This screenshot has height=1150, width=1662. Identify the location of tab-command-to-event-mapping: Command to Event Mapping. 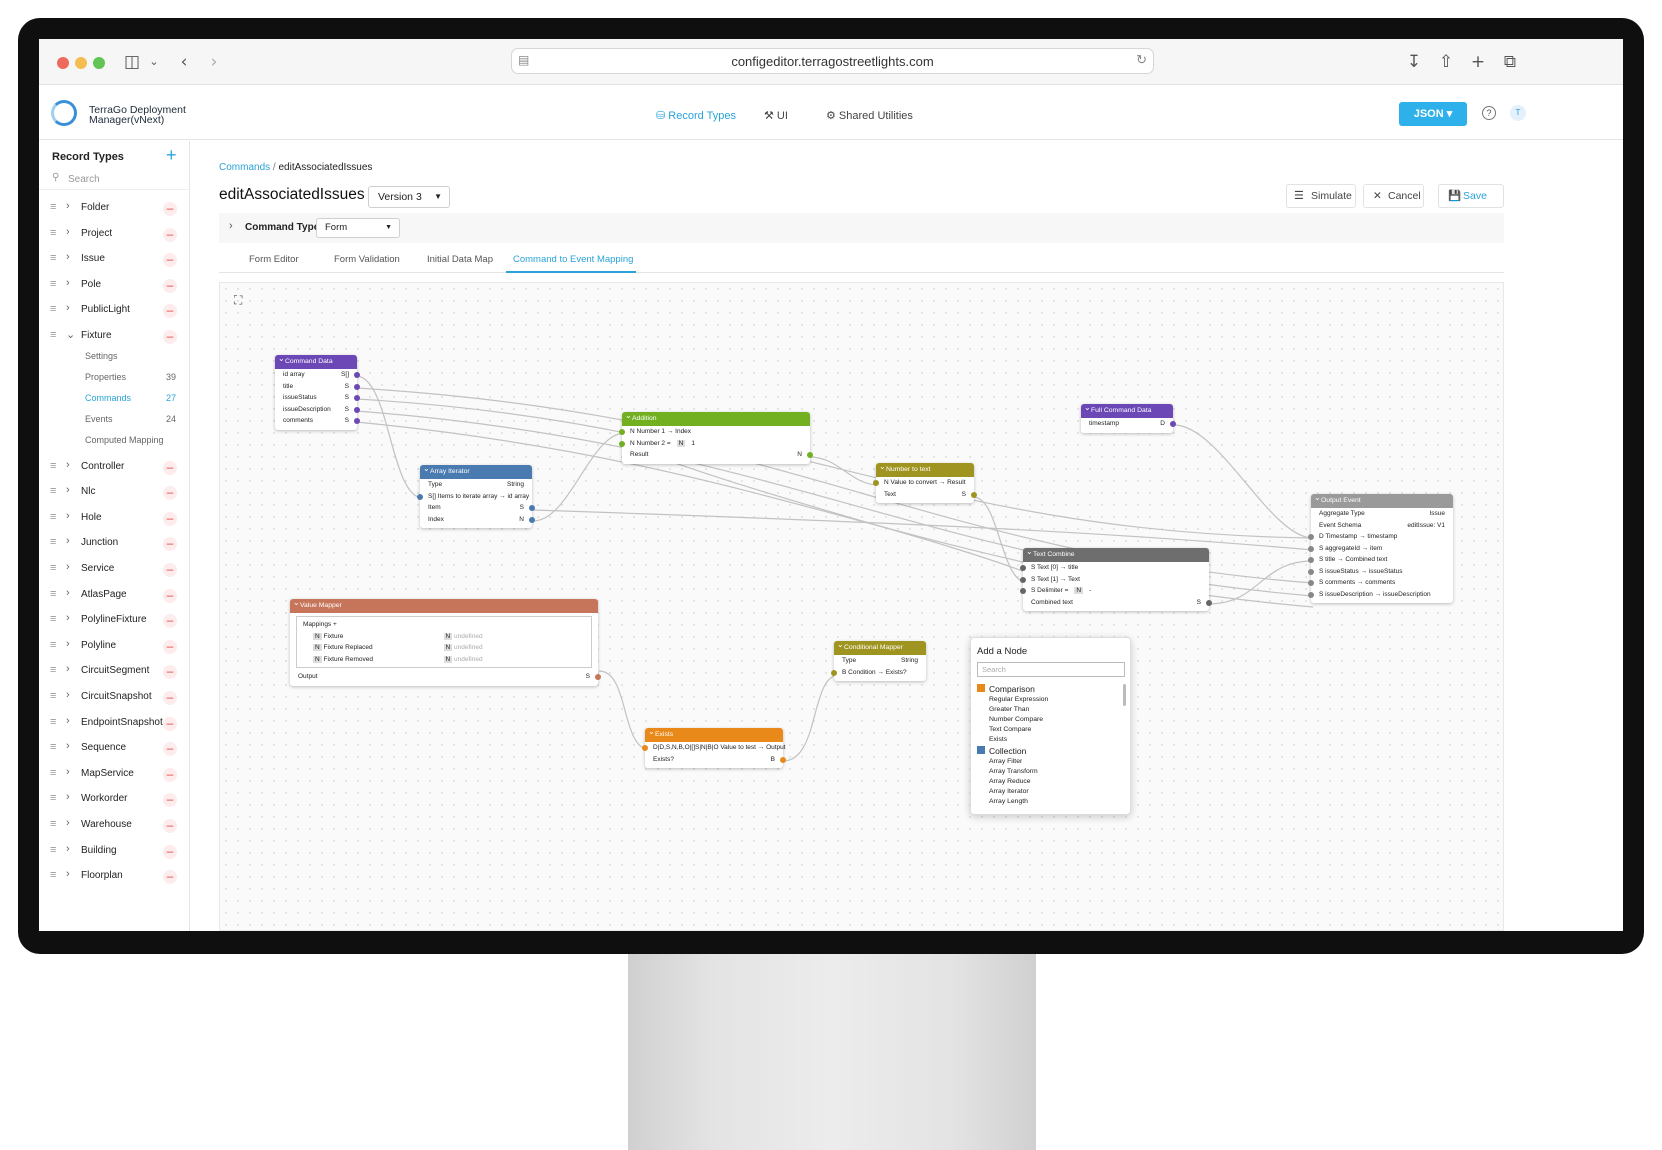
(573, 259).